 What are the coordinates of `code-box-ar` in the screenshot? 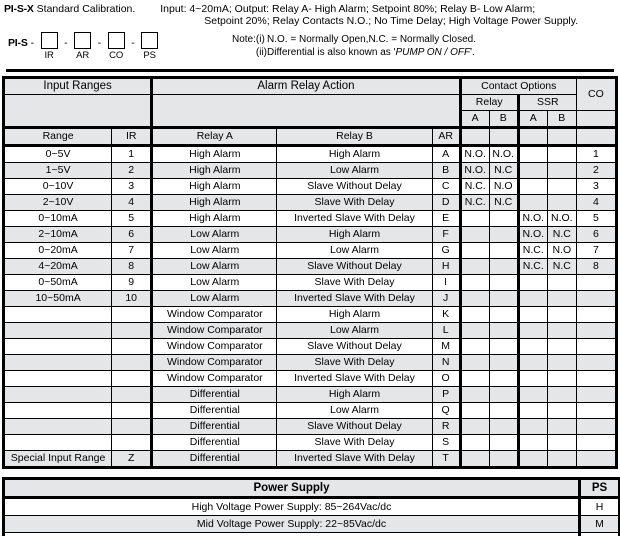 It's located at (83, 40).